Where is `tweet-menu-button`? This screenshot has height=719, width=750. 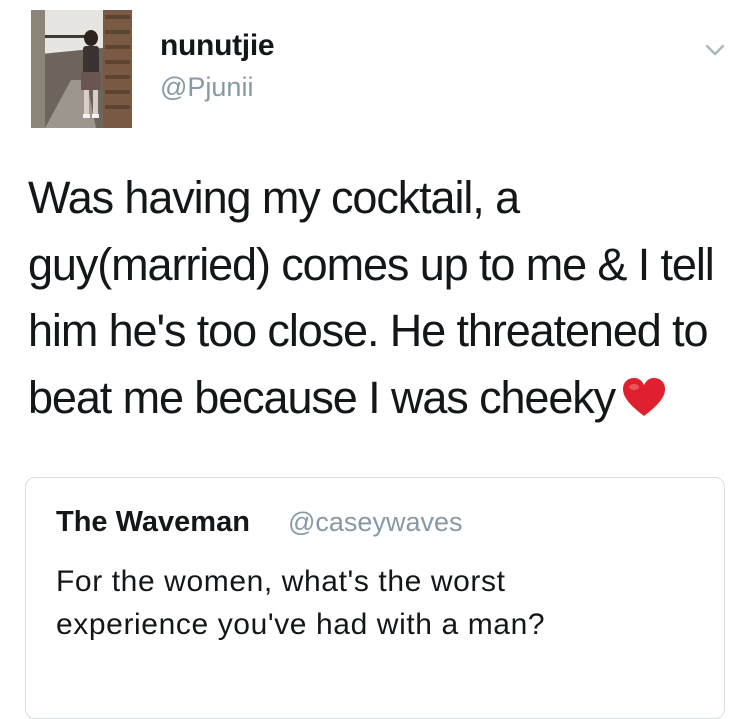
tweet-menu-button is located at coordinates (715, 50).